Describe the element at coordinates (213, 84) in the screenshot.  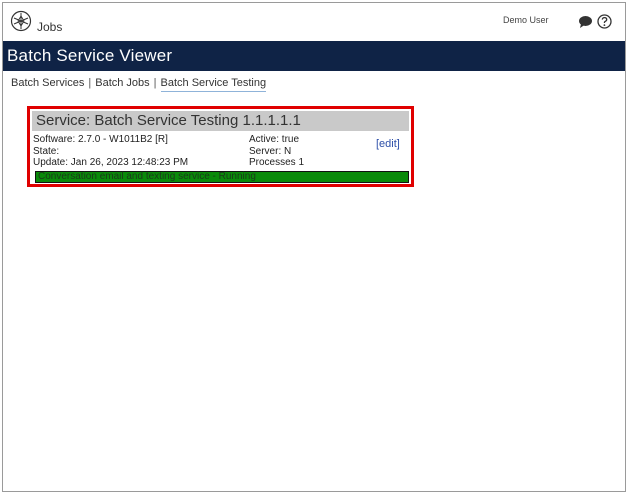
I see `breadcrumb-batch-service-testing: Batch Service Testing` at that location.